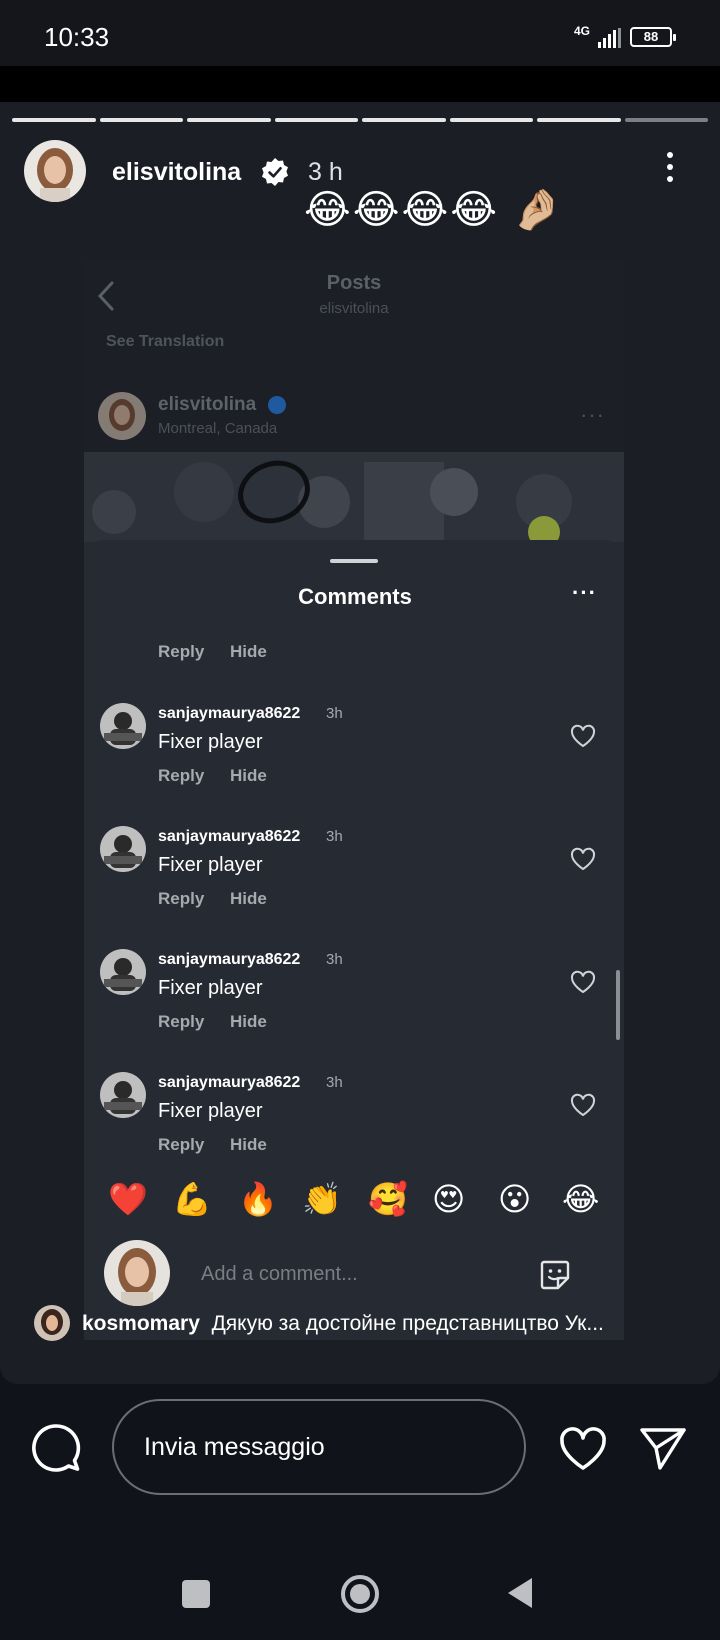 This screenshot has width=720, height=1640. Describe the element at coordinates (354, 561) in the screenshot. I see `sheet-handle` at that location.